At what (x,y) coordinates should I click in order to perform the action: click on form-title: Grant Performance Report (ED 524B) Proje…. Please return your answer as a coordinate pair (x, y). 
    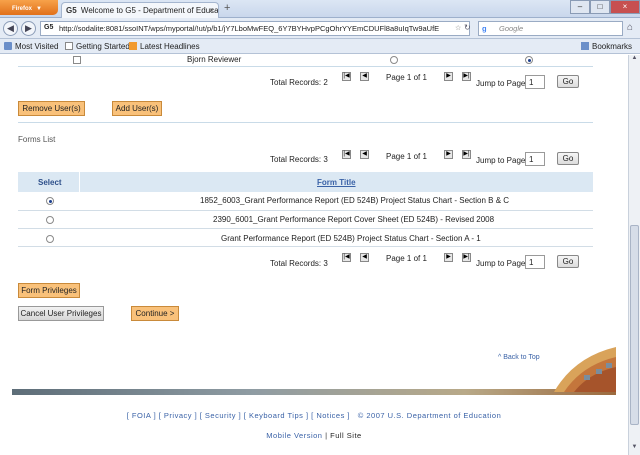
    Looking at the image, I should click on (351, 238).